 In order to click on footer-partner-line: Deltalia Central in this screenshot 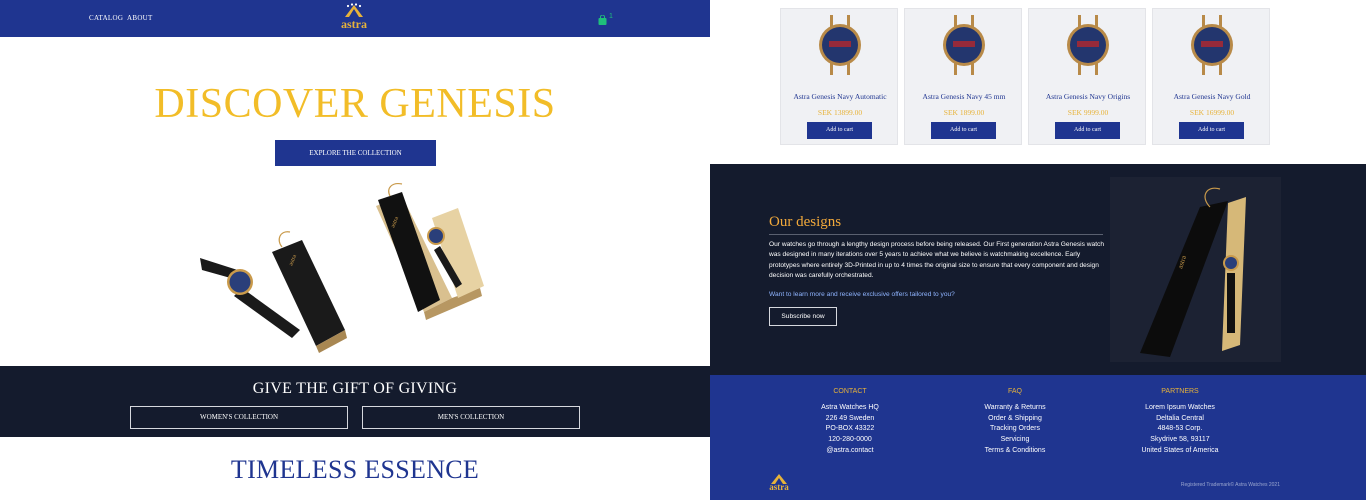, I will do `click(1180, 418)`.